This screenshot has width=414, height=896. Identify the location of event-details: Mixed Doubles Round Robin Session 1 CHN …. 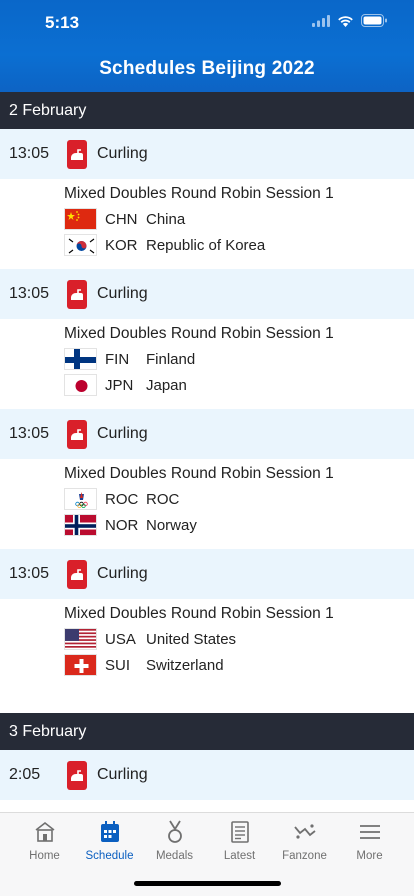
(207, 224).